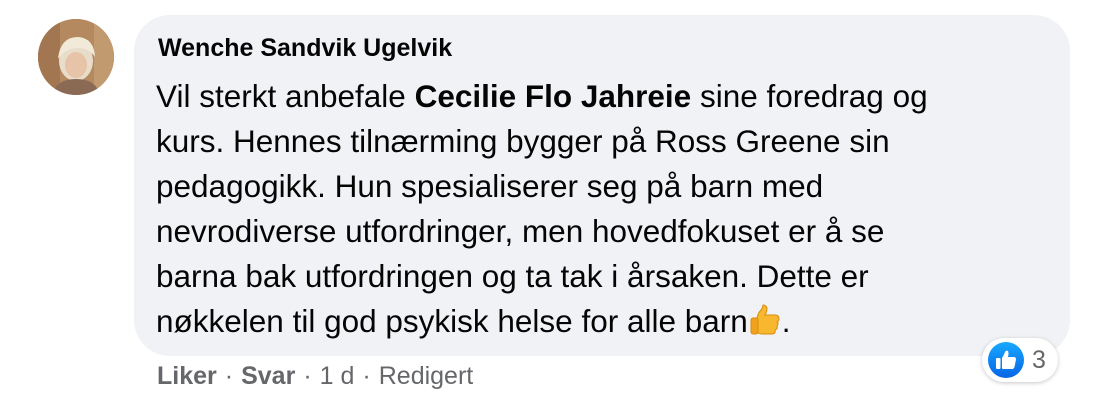  Describe the element at coordinates (268, 376) in the screenshot. I see `reply-button: Svar` at that location.